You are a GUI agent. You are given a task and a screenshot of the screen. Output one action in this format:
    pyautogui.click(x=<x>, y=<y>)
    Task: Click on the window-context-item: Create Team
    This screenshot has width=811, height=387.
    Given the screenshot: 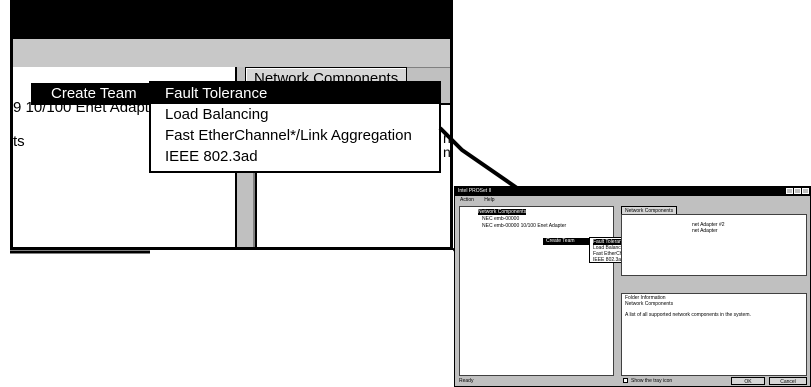 What is the action you would take?
    pyautogui.click(x=569, y=241)
    